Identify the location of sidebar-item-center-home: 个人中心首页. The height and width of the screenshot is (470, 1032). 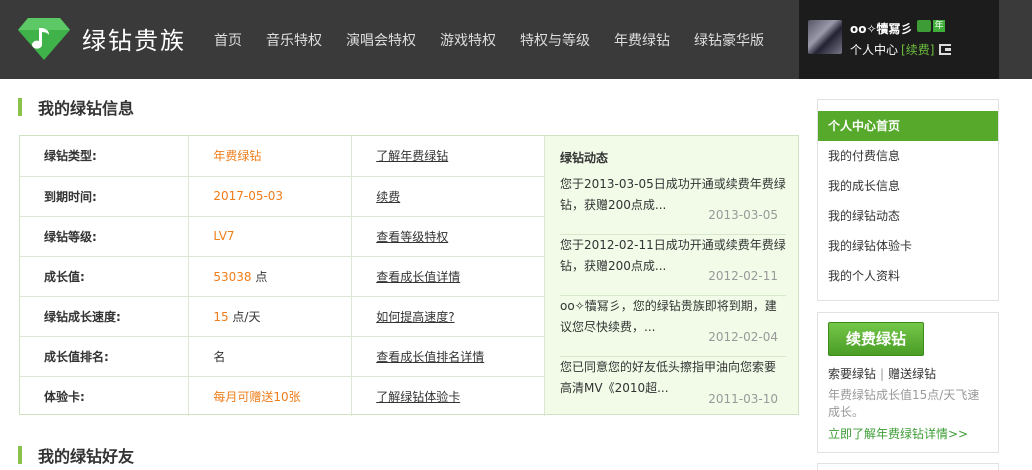
(908, 126).